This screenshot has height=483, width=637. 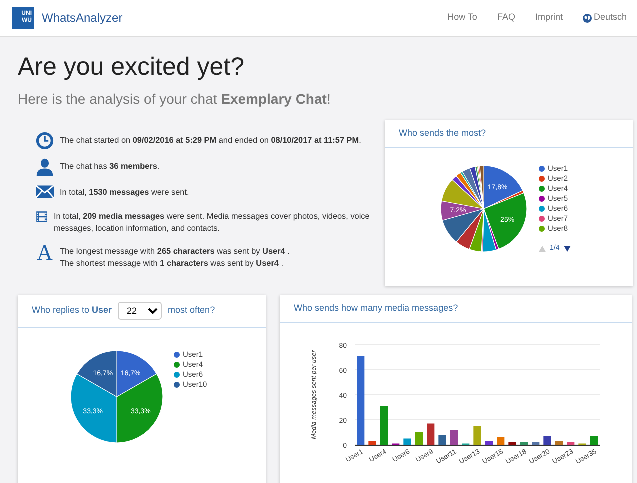 What do you see at coordinates (172, 264) in the screenshot?
I see `stat-text: The shortest message with 1 characters was sent by User4 .` at bounding box center [172, 264].